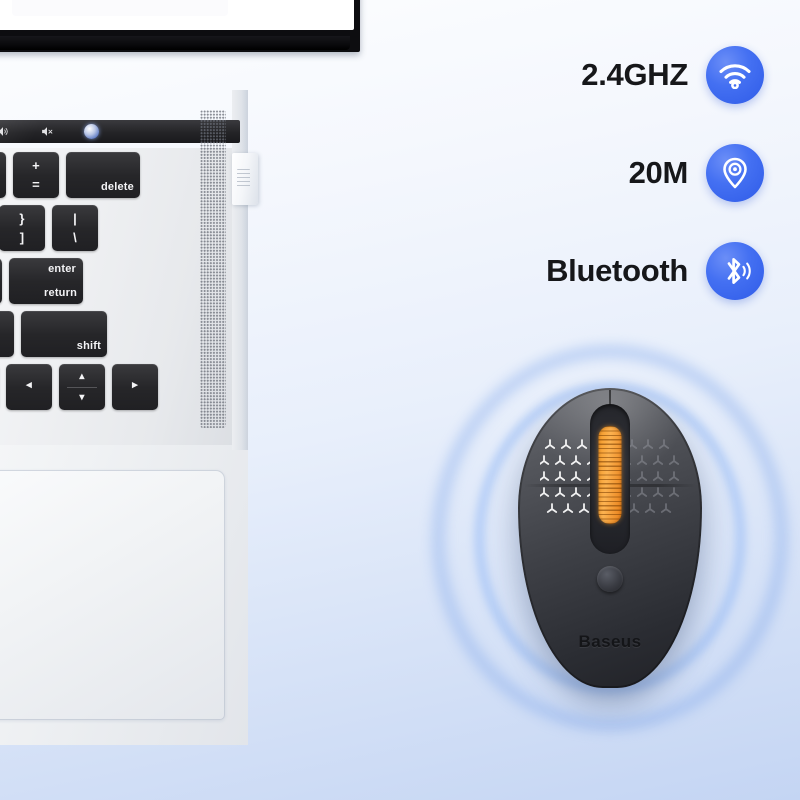 This screenshot has height=800, width=800. I want to click on key-bracket-right: } ], so click(22, 228).